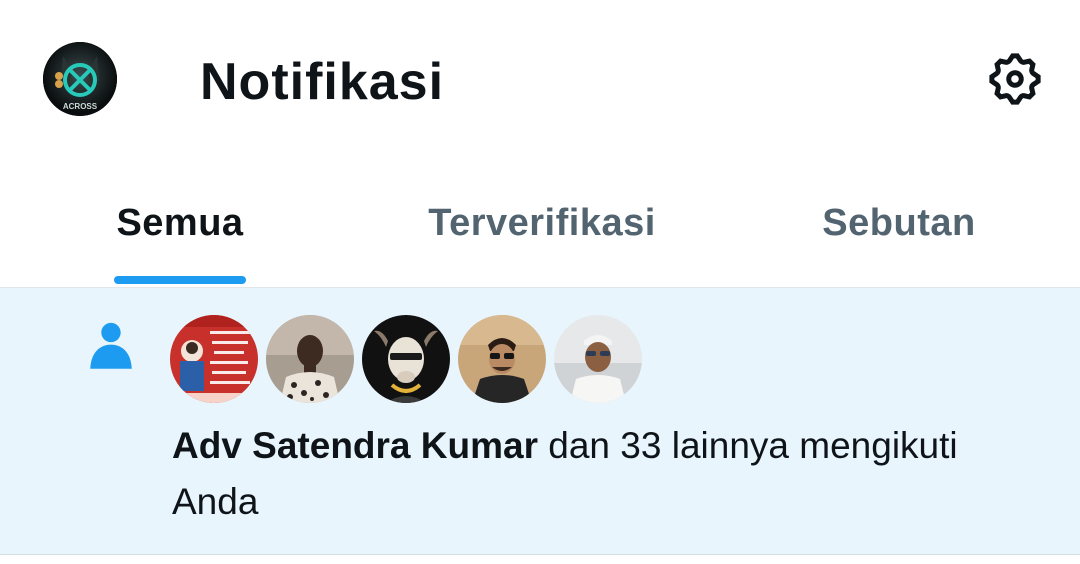 This screenshot has height=564, width=1080. Describe the element at coordinates (542, 223) in the screenshot. I see `tab-label: Terverifikasi` at that location.